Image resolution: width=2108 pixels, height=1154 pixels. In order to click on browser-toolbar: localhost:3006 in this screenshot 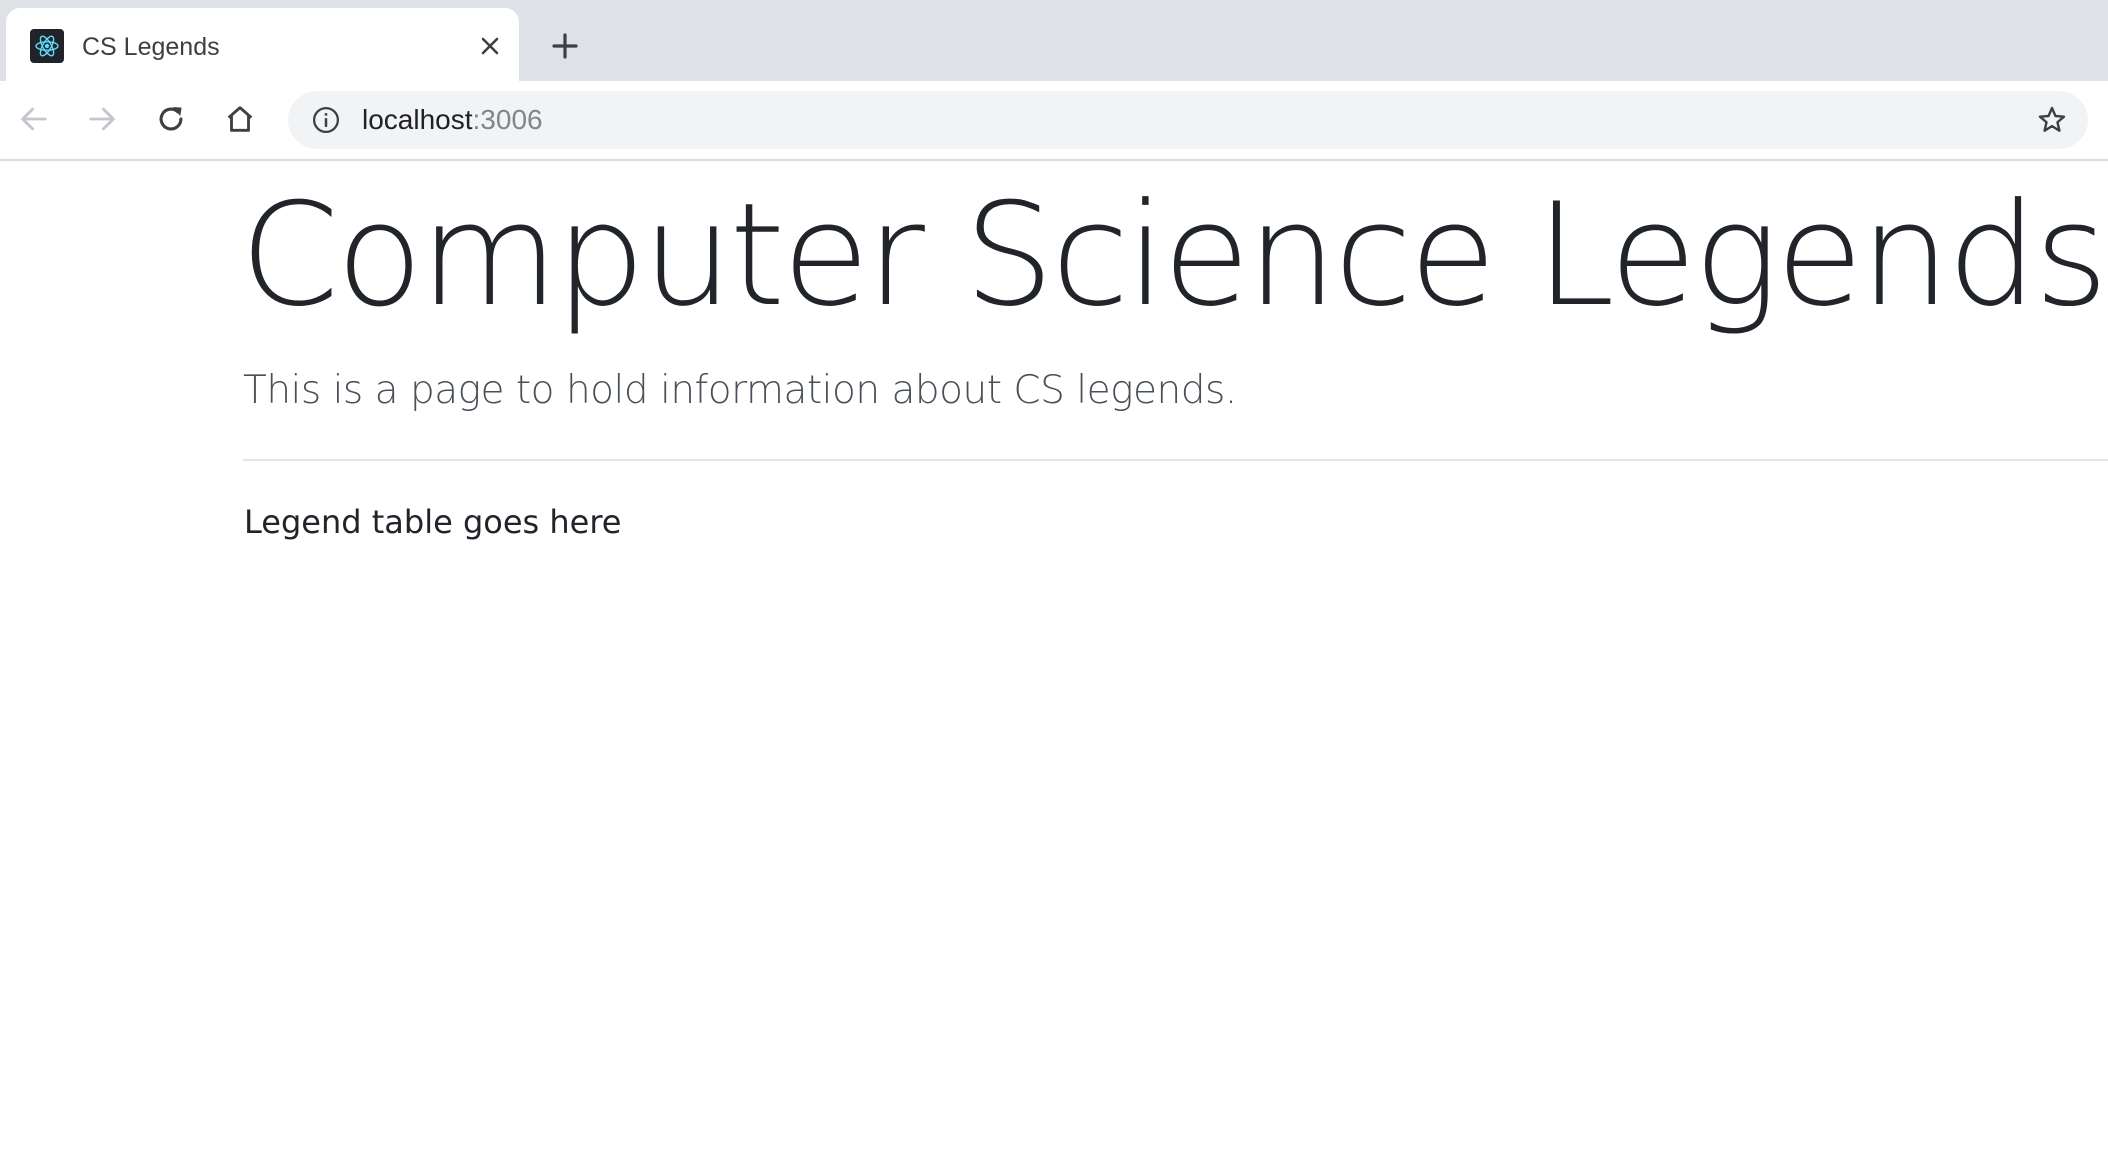, I will do `click(1054, 121)`.